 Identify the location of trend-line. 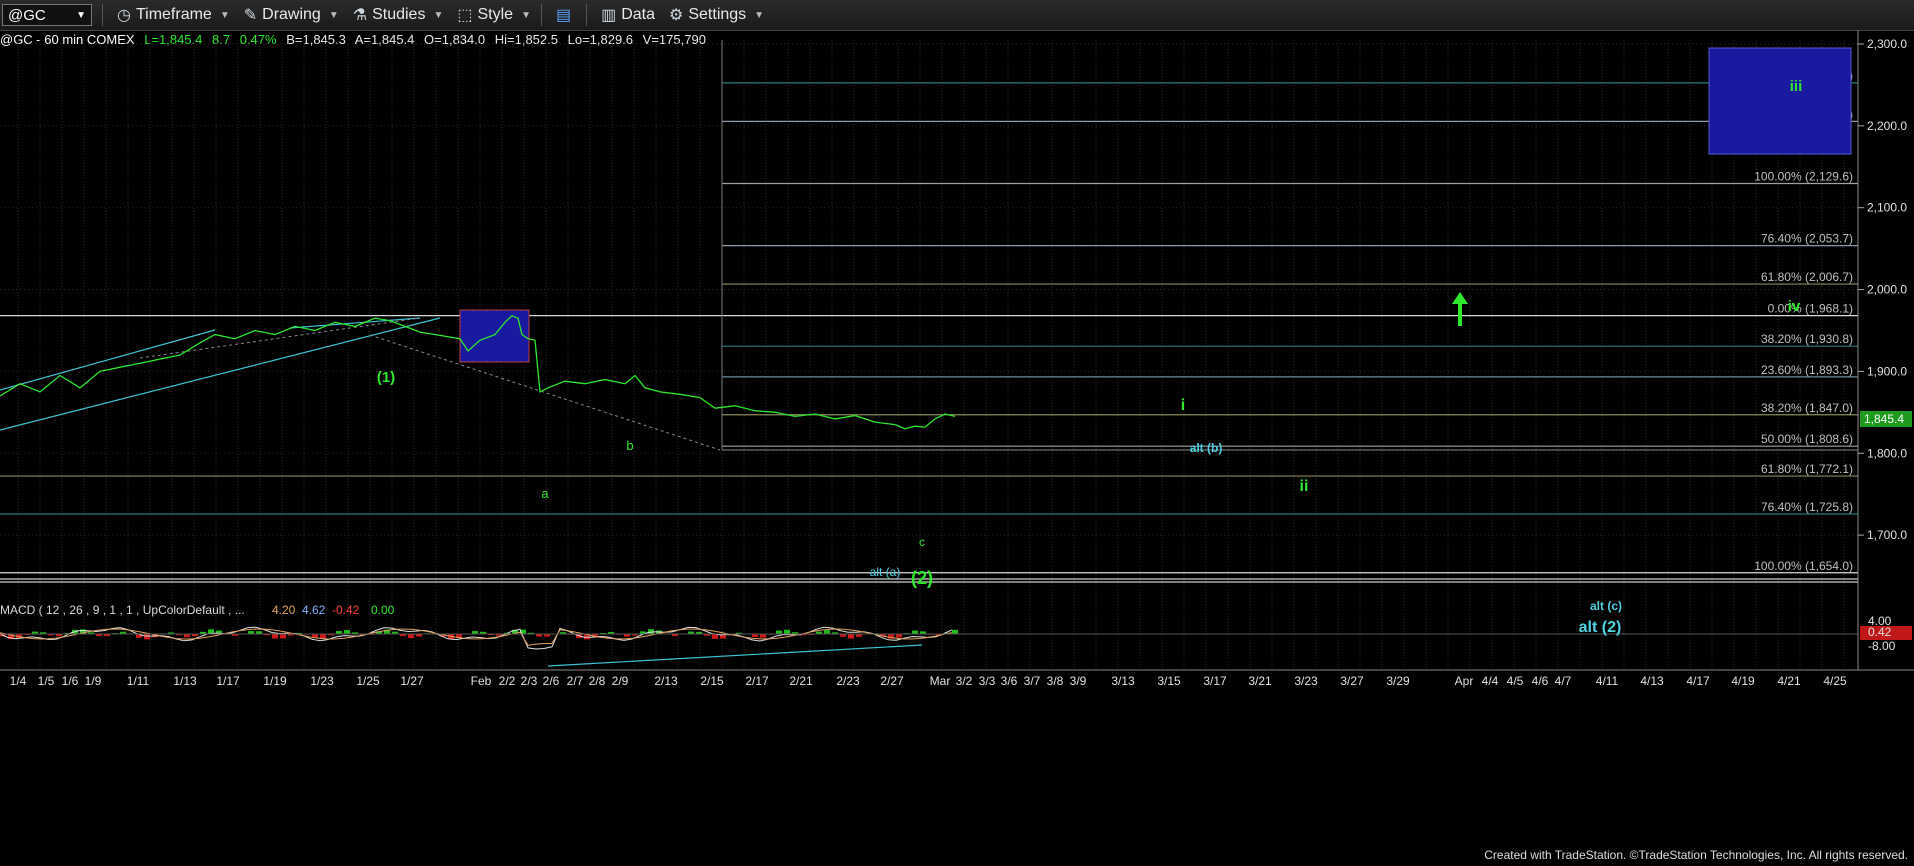
(220, 374).